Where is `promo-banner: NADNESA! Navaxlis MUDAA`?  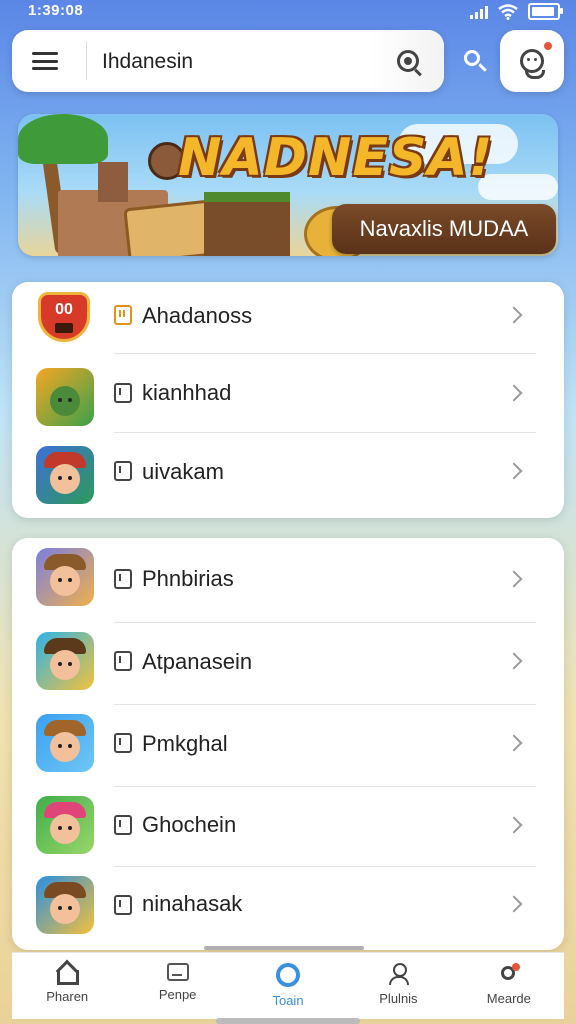 promo-banner: NADNESA! Navaxlis MUDAA is located at coordinates (288, 185).